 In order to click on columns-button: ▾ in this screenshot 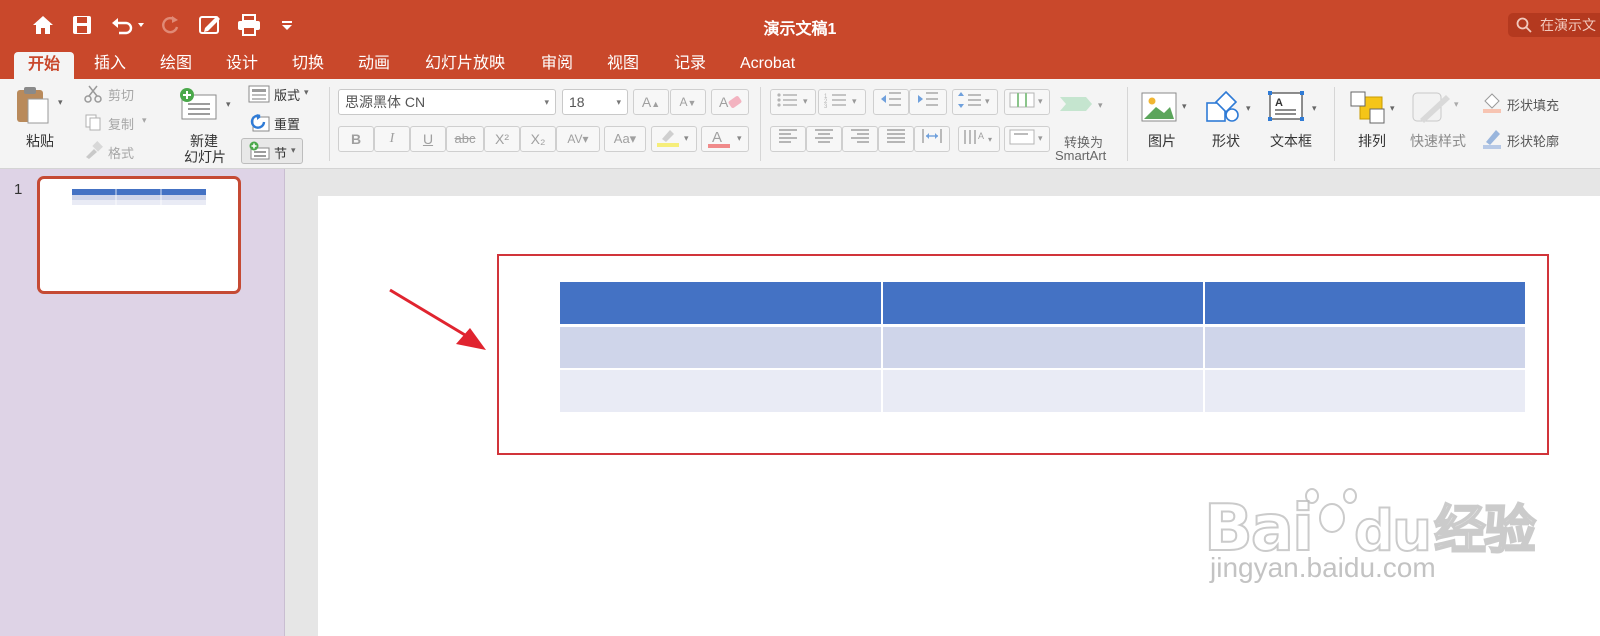, I will do `click(1027, 102)`.